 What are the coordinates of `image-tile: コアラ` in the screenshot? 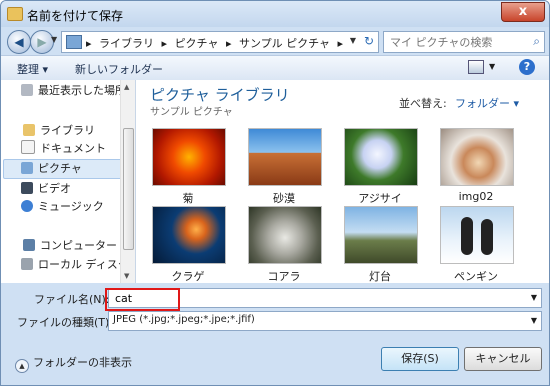 It's located at (284, 245).